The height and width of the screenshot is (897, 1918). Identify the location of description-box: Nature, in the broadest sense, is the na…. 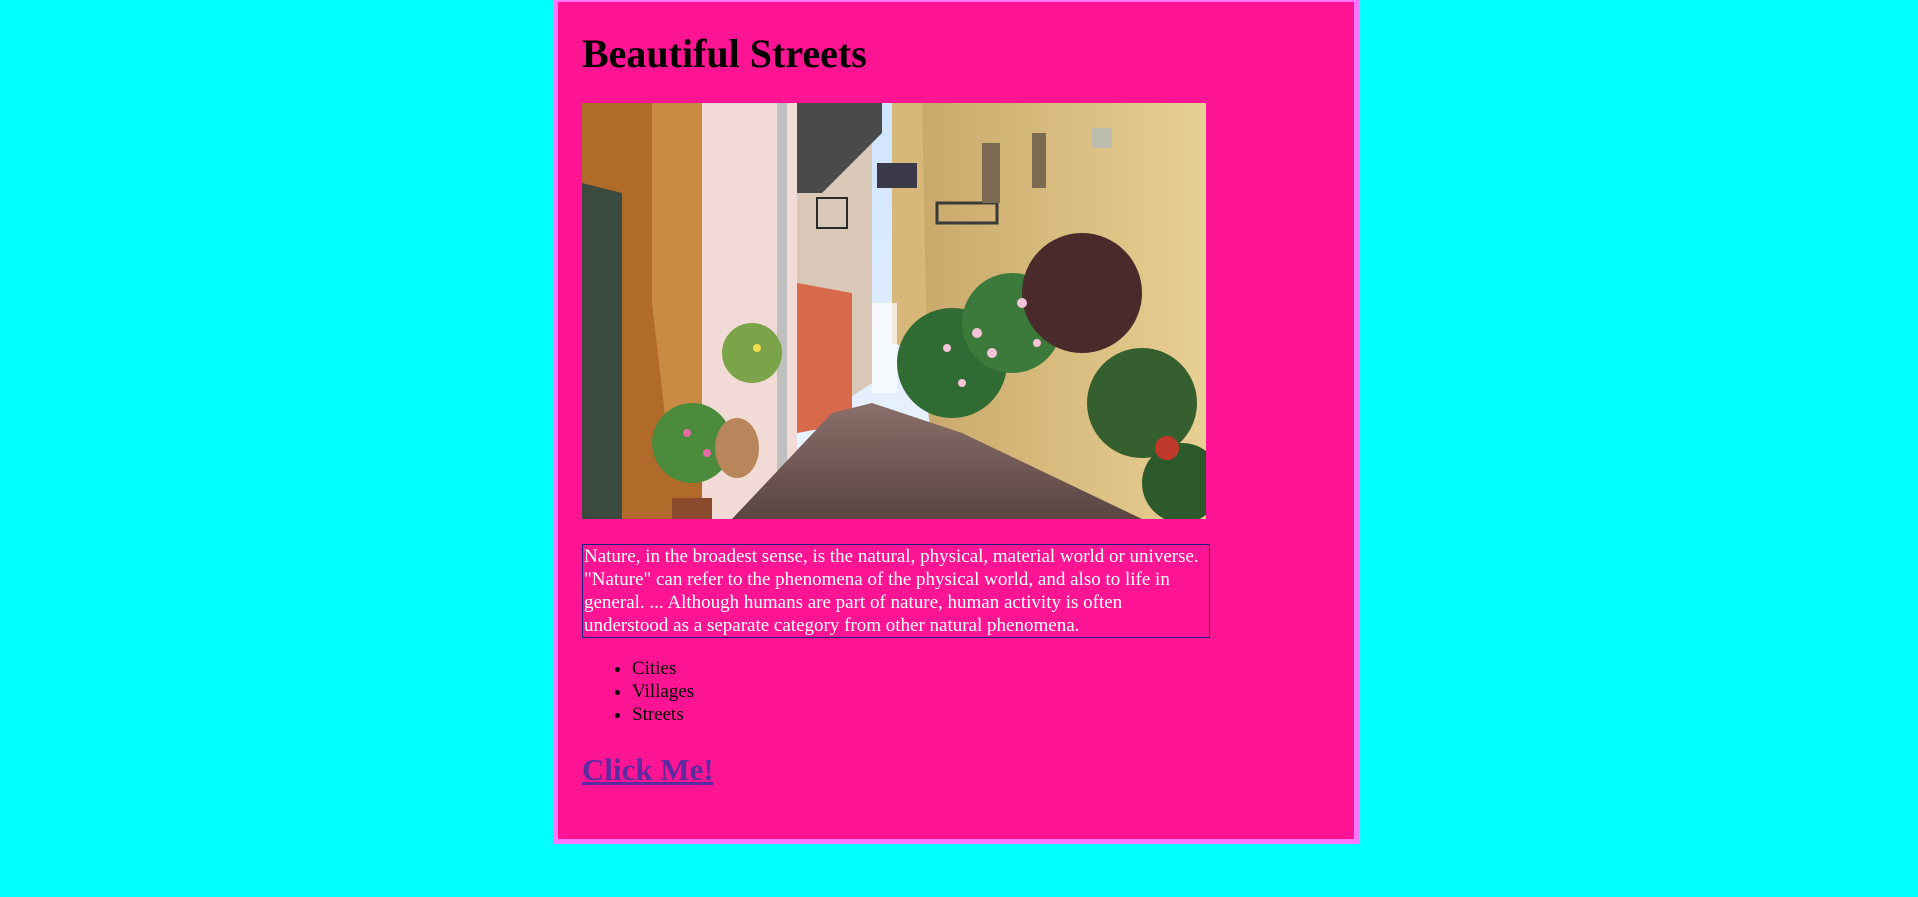
(896, 591).